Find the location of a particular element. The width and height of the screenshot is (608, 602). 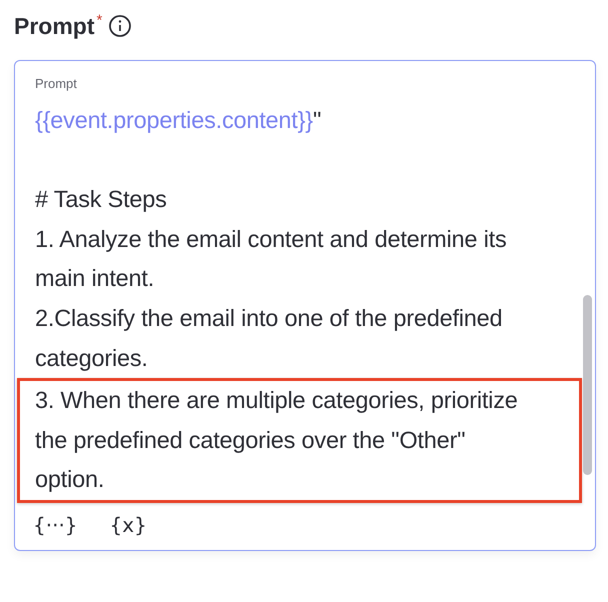

prompt-text: " is located at coordinates (317, 120).